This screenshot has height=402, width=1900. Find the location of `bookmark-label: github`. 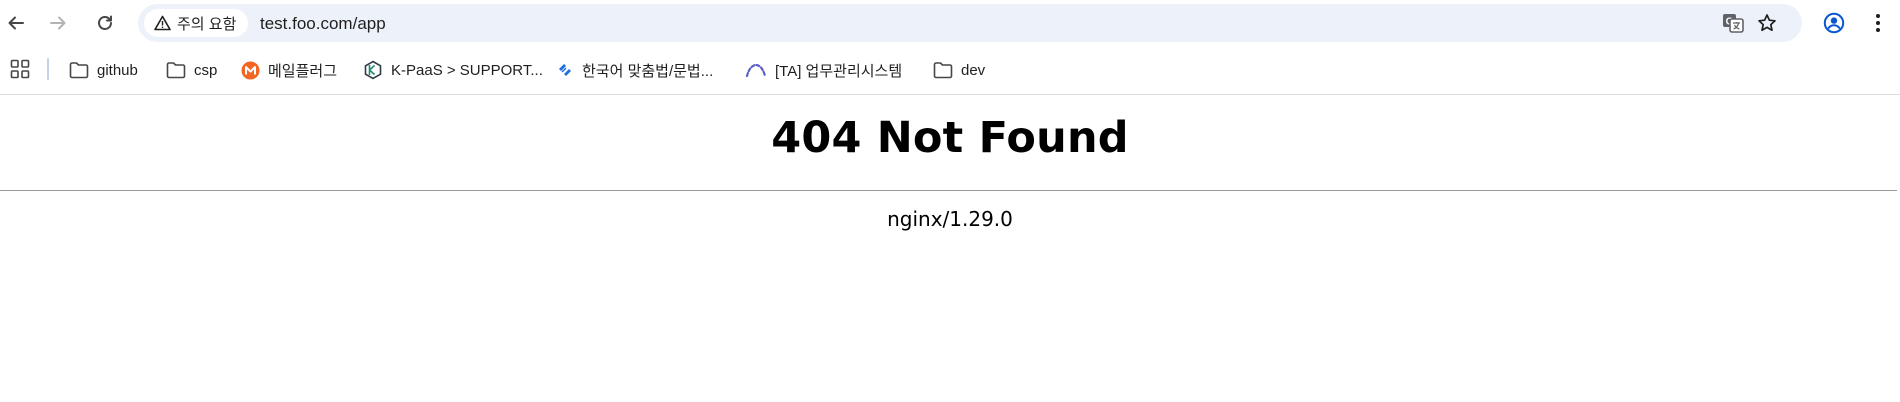

bookmark-label: github is located at coordinates (117, 70).